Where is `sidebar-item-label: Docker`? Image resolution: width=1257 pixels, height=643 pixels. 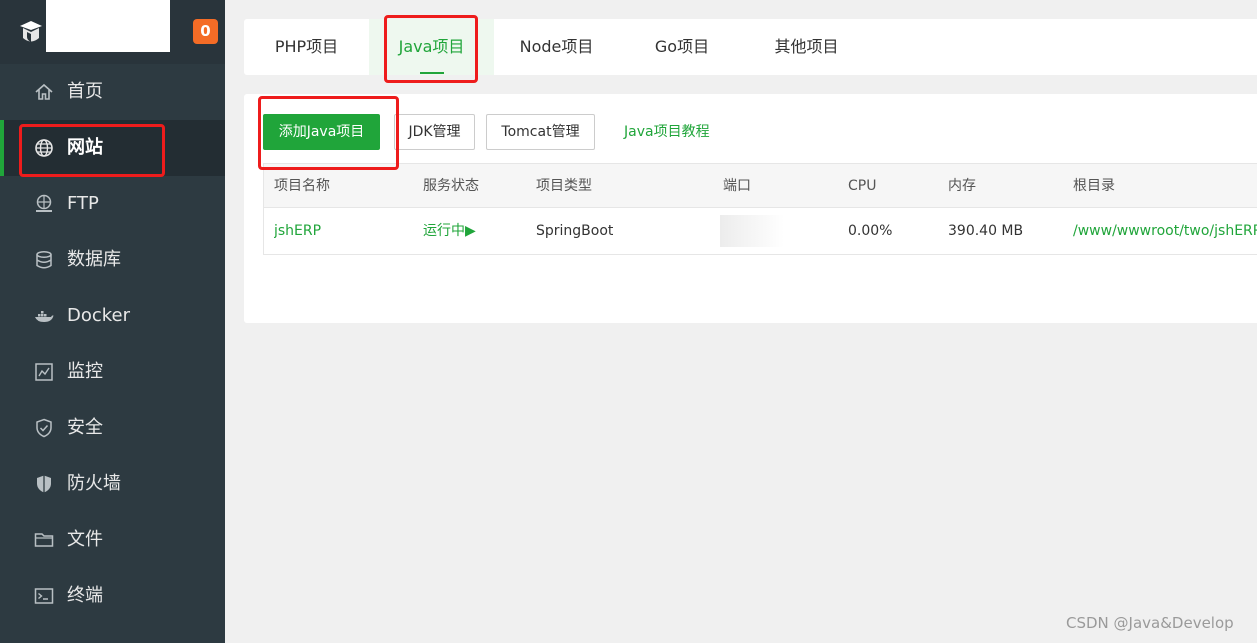 sidebar-item-label: Docker is located at coordinates (99, 315).